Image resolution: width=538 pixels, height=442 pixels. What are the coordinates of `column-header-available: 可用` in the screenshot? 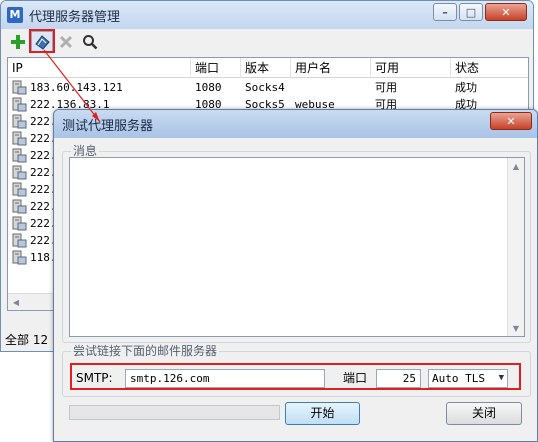 It's located at (411, 68).